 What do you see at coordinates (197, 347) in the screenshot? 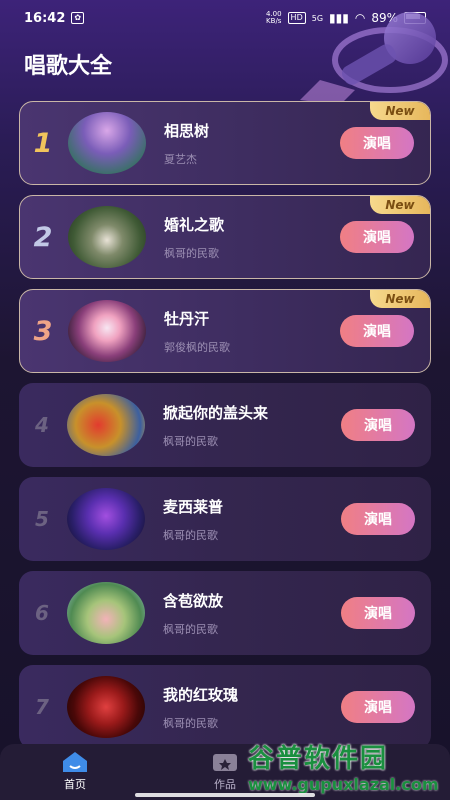
I see `song-artist: 郭俊枫的民歌` at bounding box center [197, 347].